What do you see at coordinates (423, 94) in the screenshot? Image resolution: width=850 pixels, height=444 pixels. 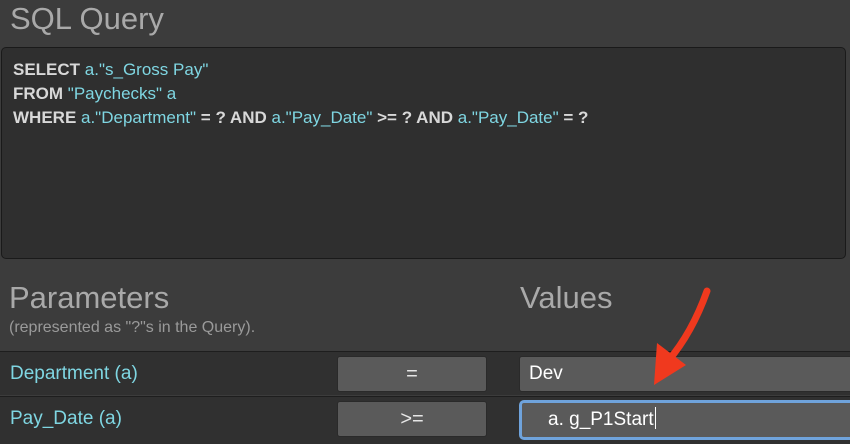 I see `sql-line-from: FROM "Paychecks" a` at bounding box center [423, 94].